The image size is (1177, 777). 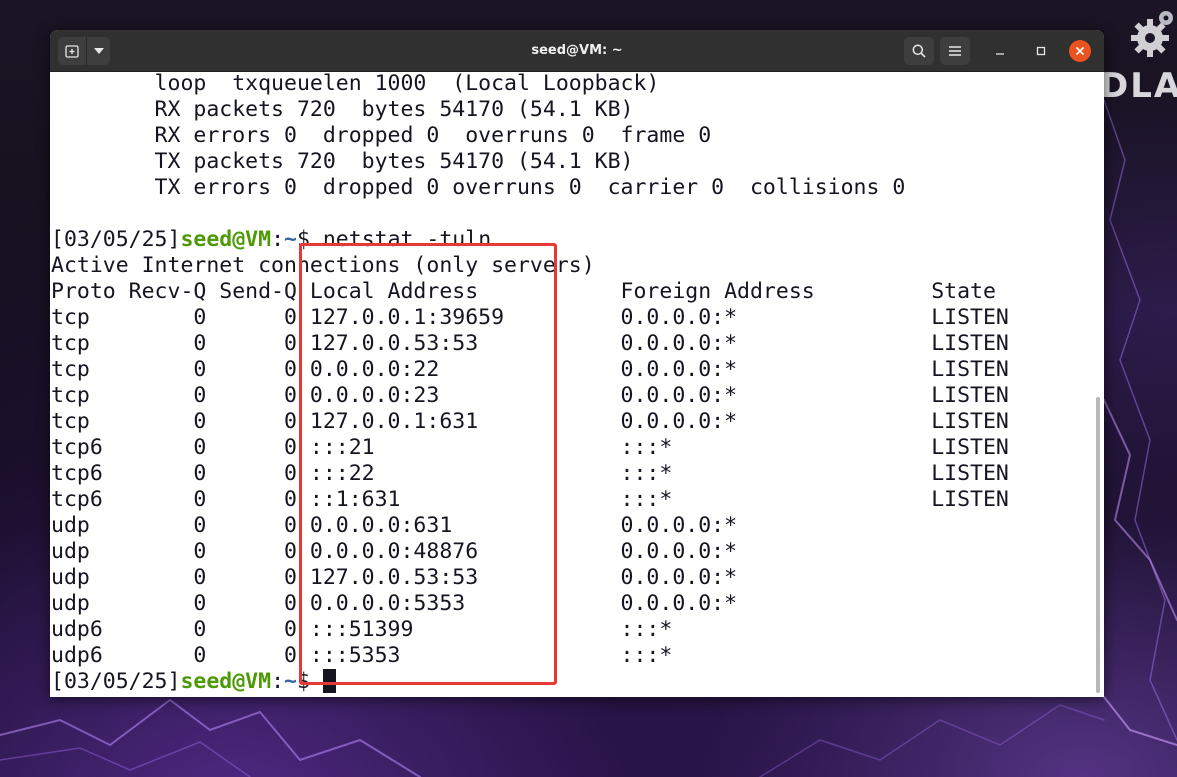 What do you see at coordinates (530, 473) in the screenshot?
I see `table-row: tcp6 0 0 :::22 :::* LISTEN` at bounding box center [530, 473].